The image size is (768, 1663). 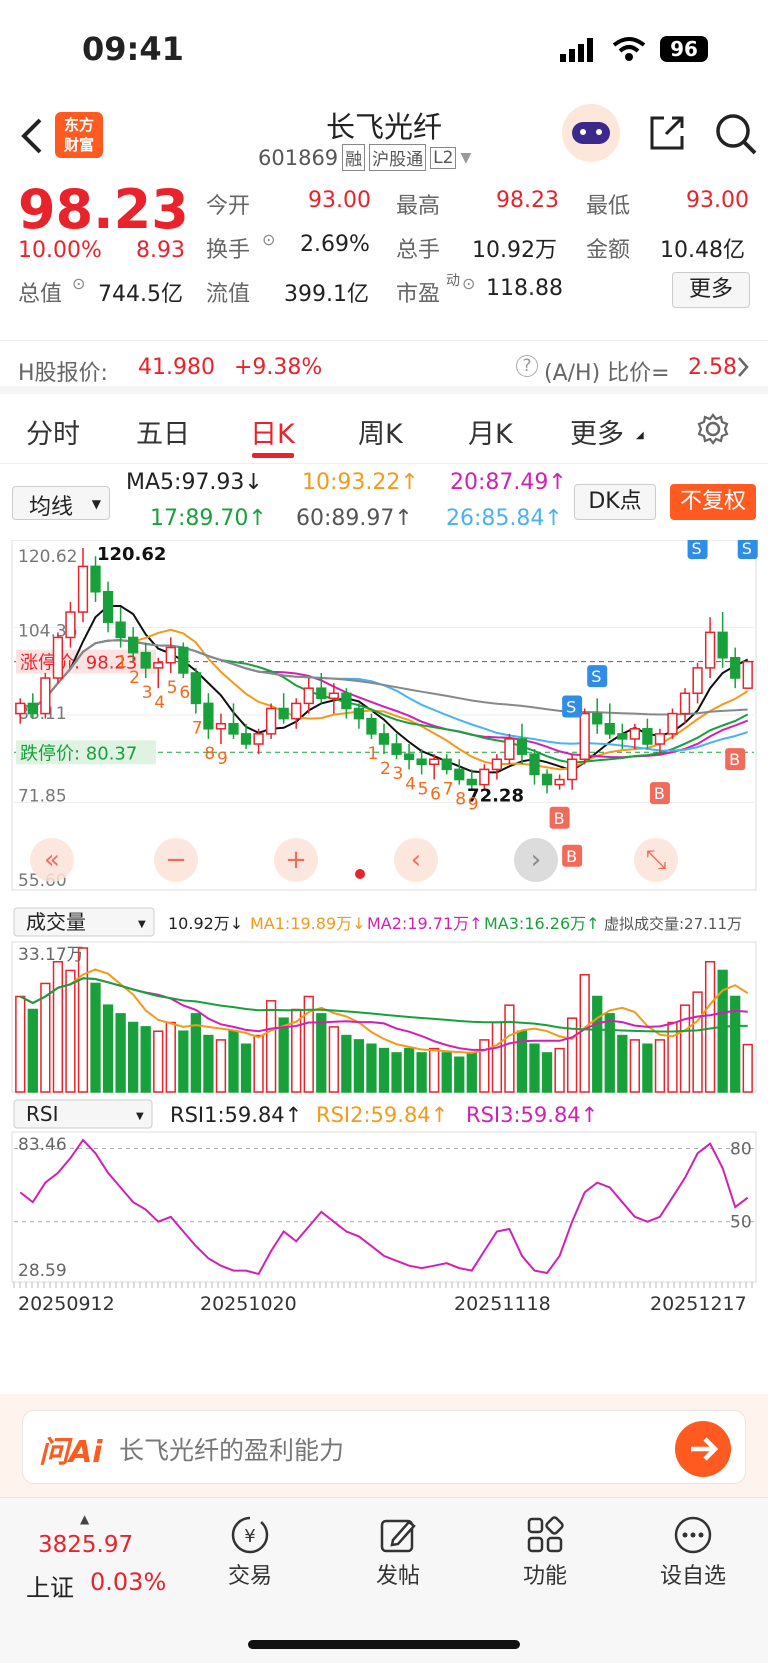 I want to click on tab-daily-k: 日K, so click(x=272, y=431).